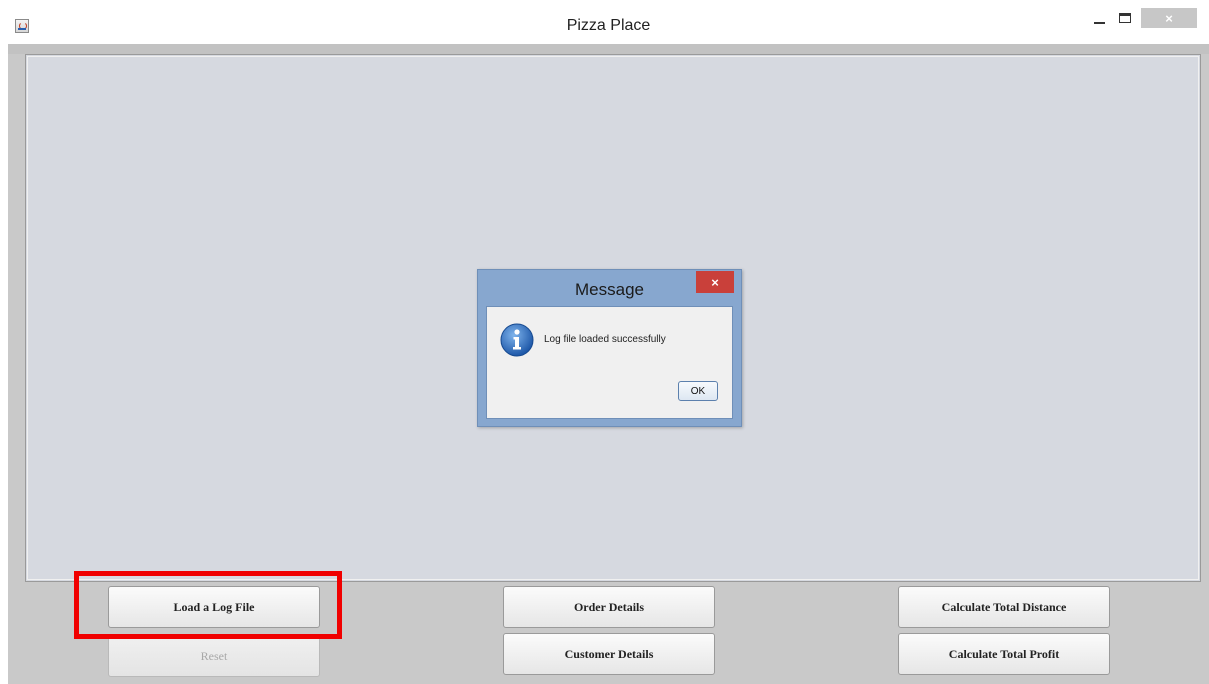 This screenshot has width=1209, height=684. I want to click on window-title: Pizza Place, so click(608, 25).